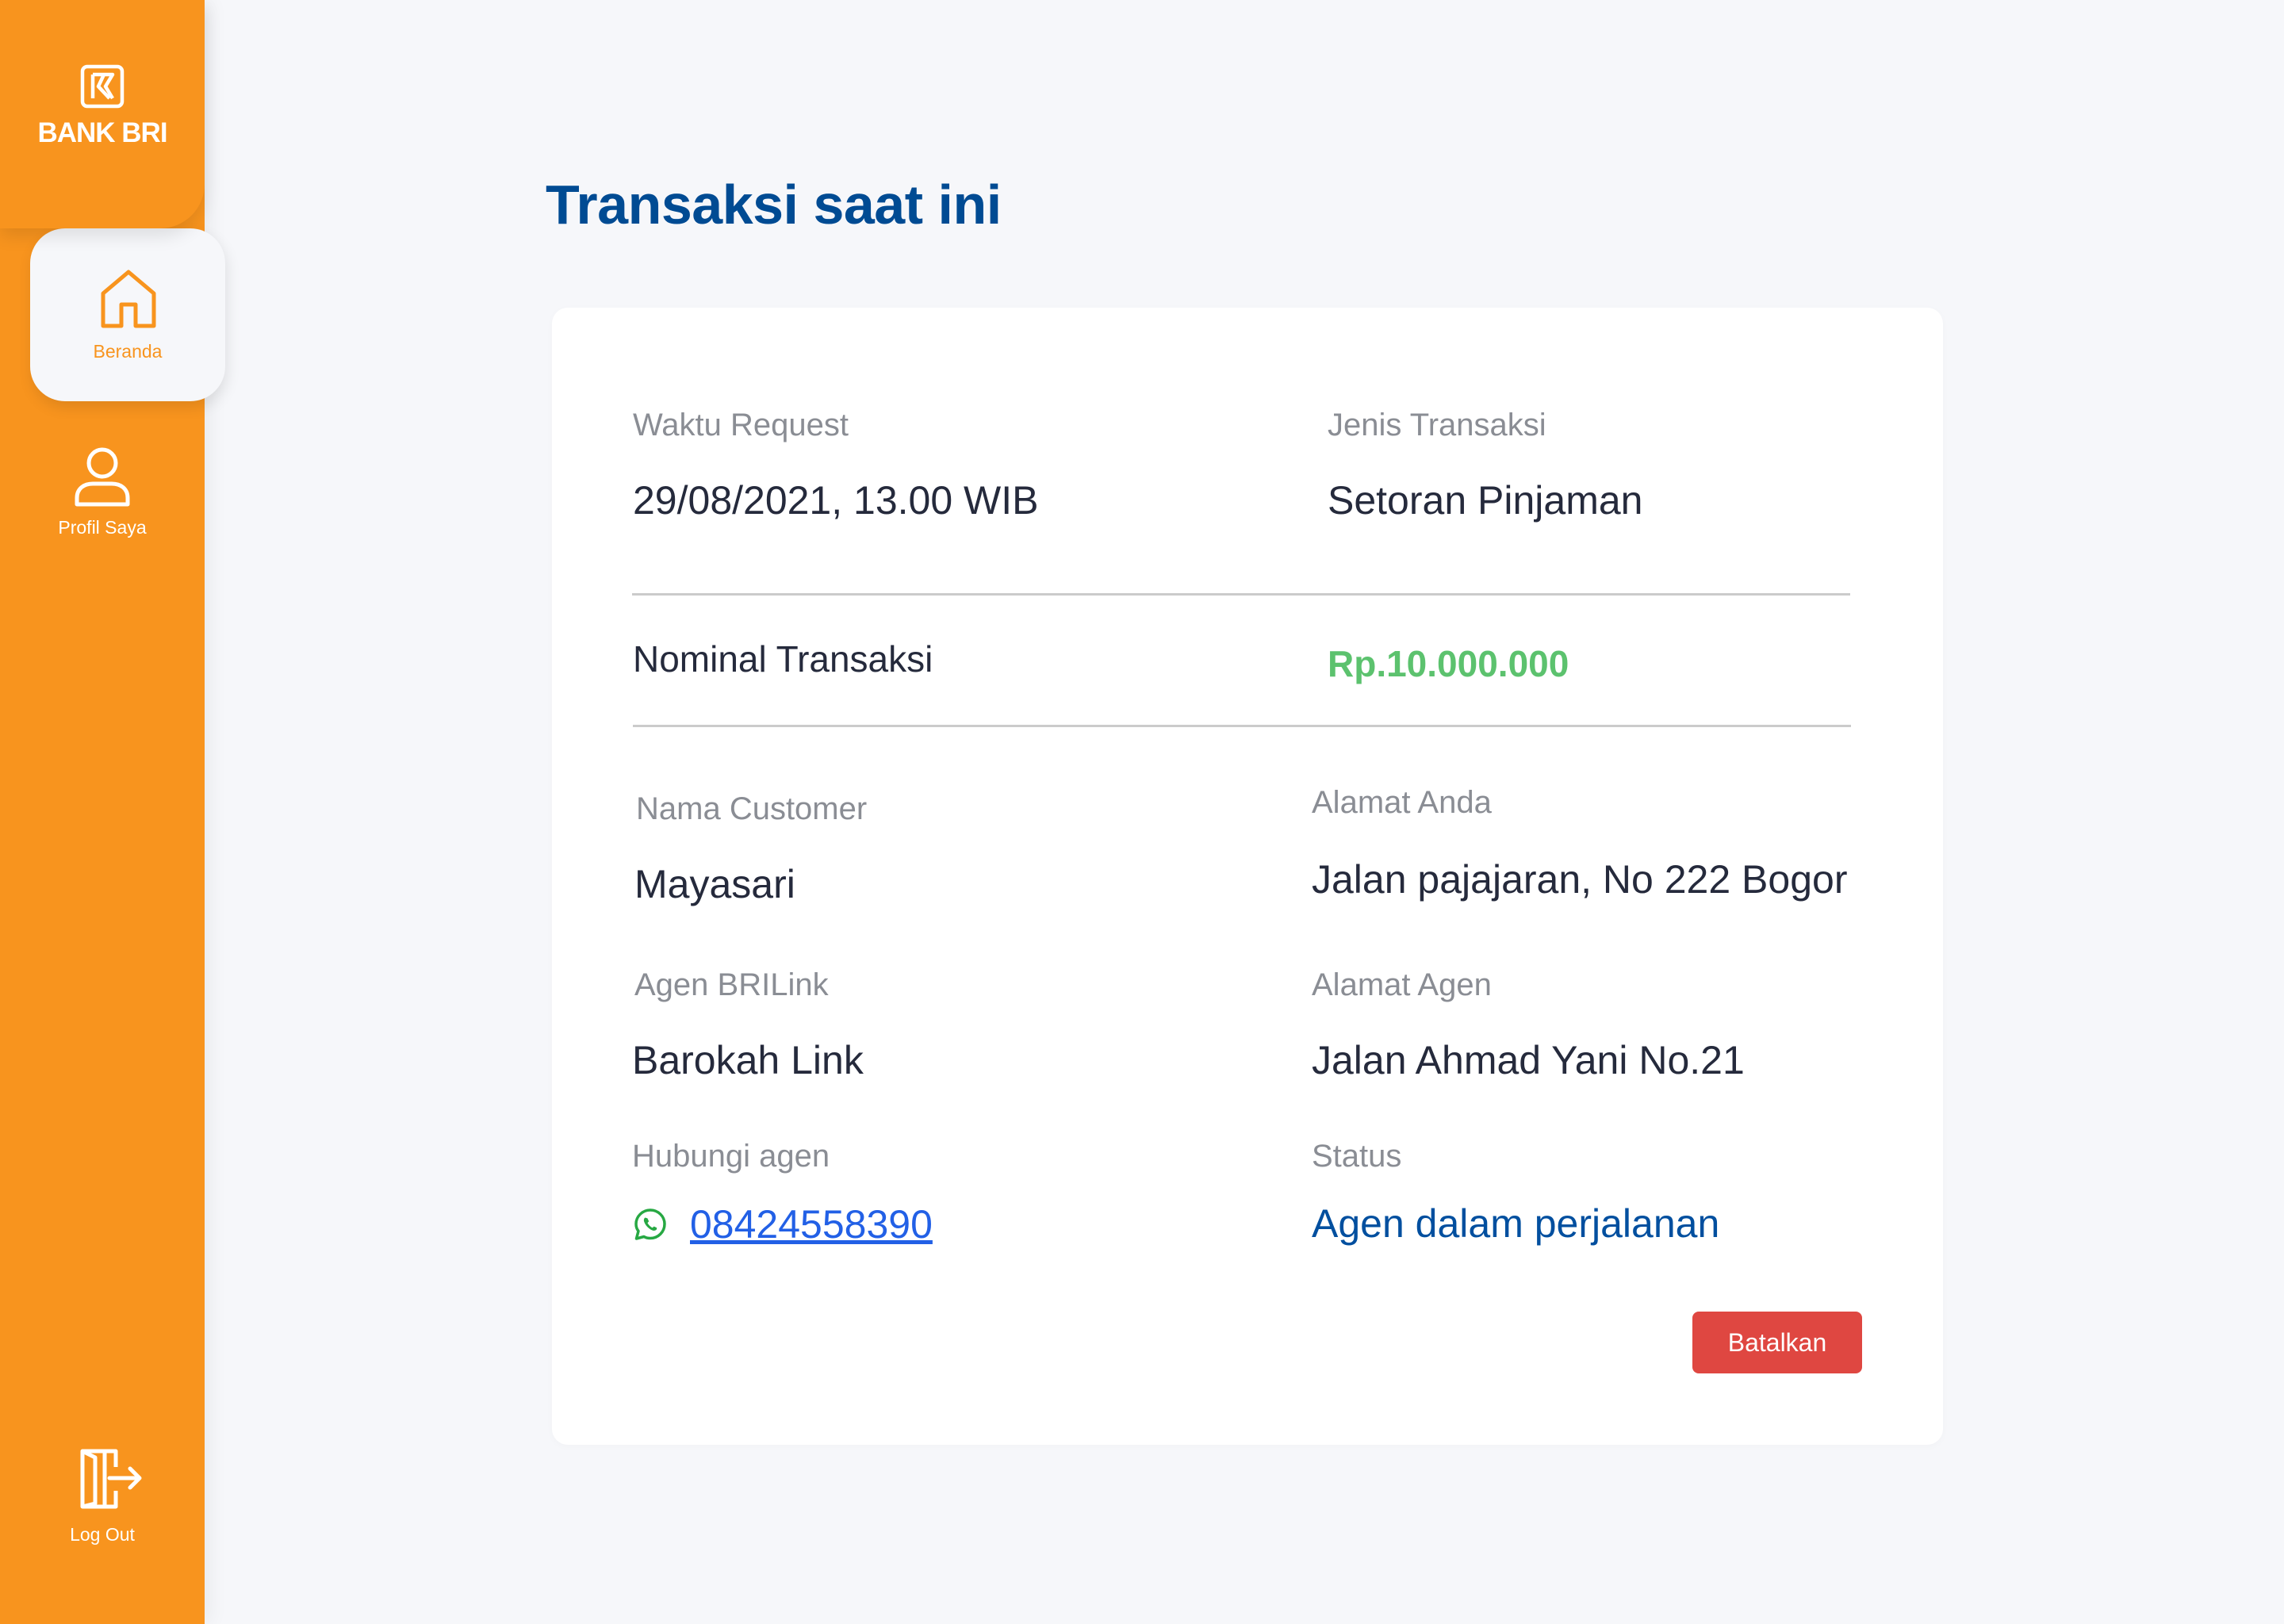 The width and height of the screenshot is (2284, 1624). Describe the element at coordinates (102, 114) in the screenshot. I see `brand-logo: BANK BRI` at that location.